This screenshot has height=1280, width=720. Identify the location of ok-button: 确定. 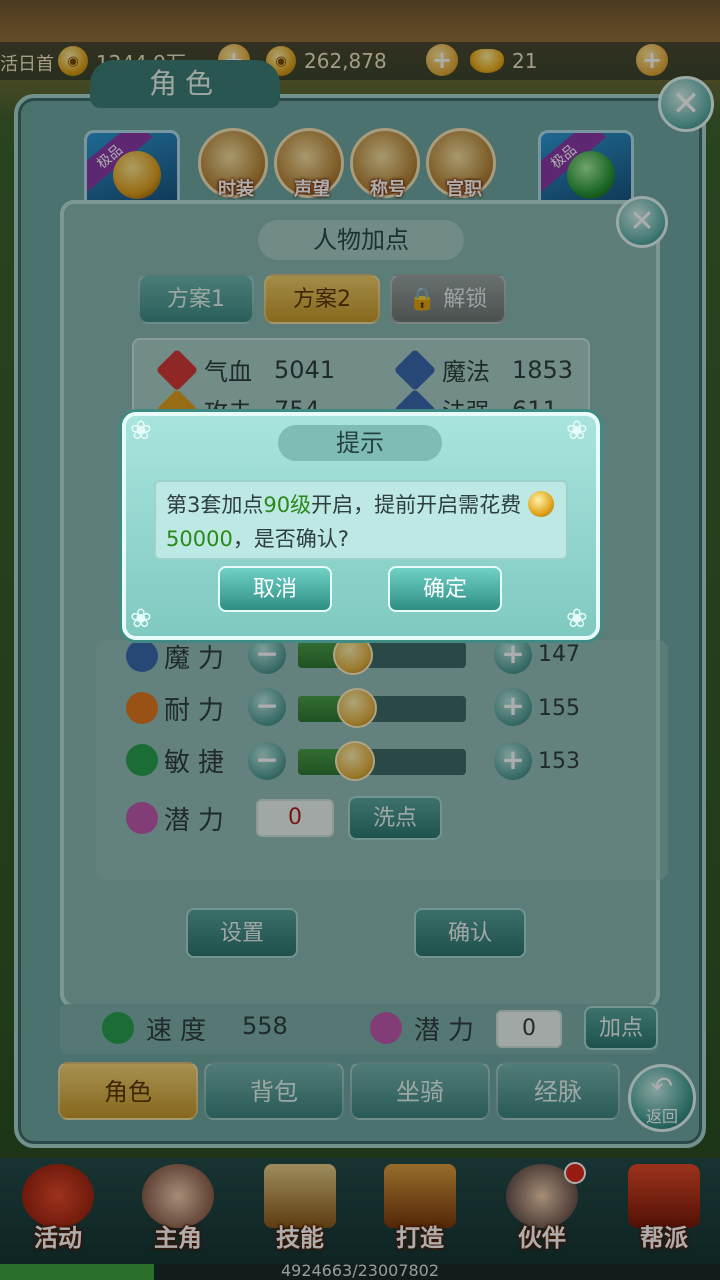
(445, 589).